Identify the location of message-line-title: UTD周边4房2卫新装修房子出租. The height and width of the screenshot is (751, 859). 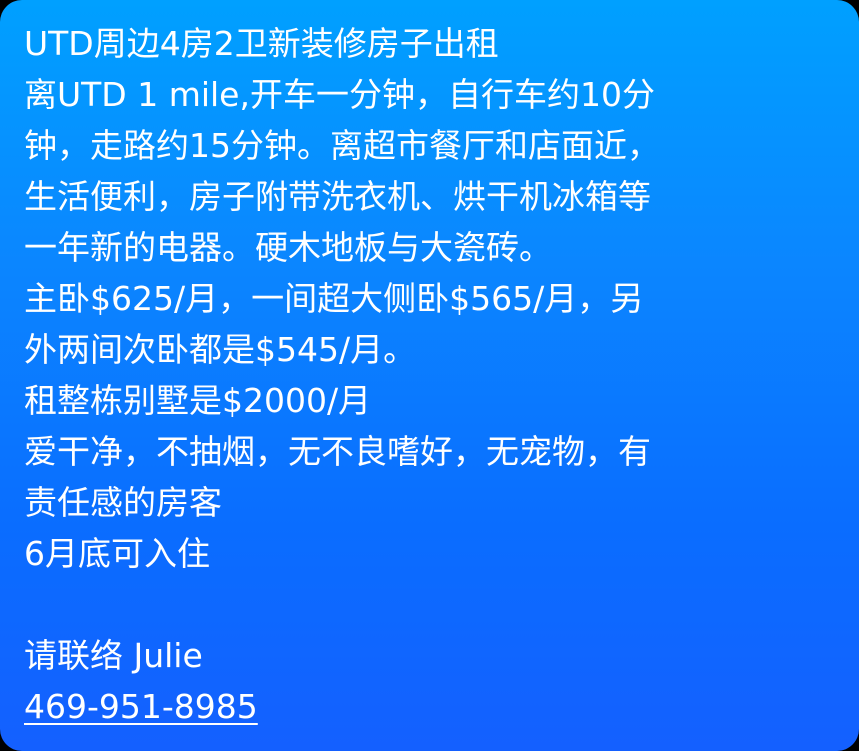
(261, 43).